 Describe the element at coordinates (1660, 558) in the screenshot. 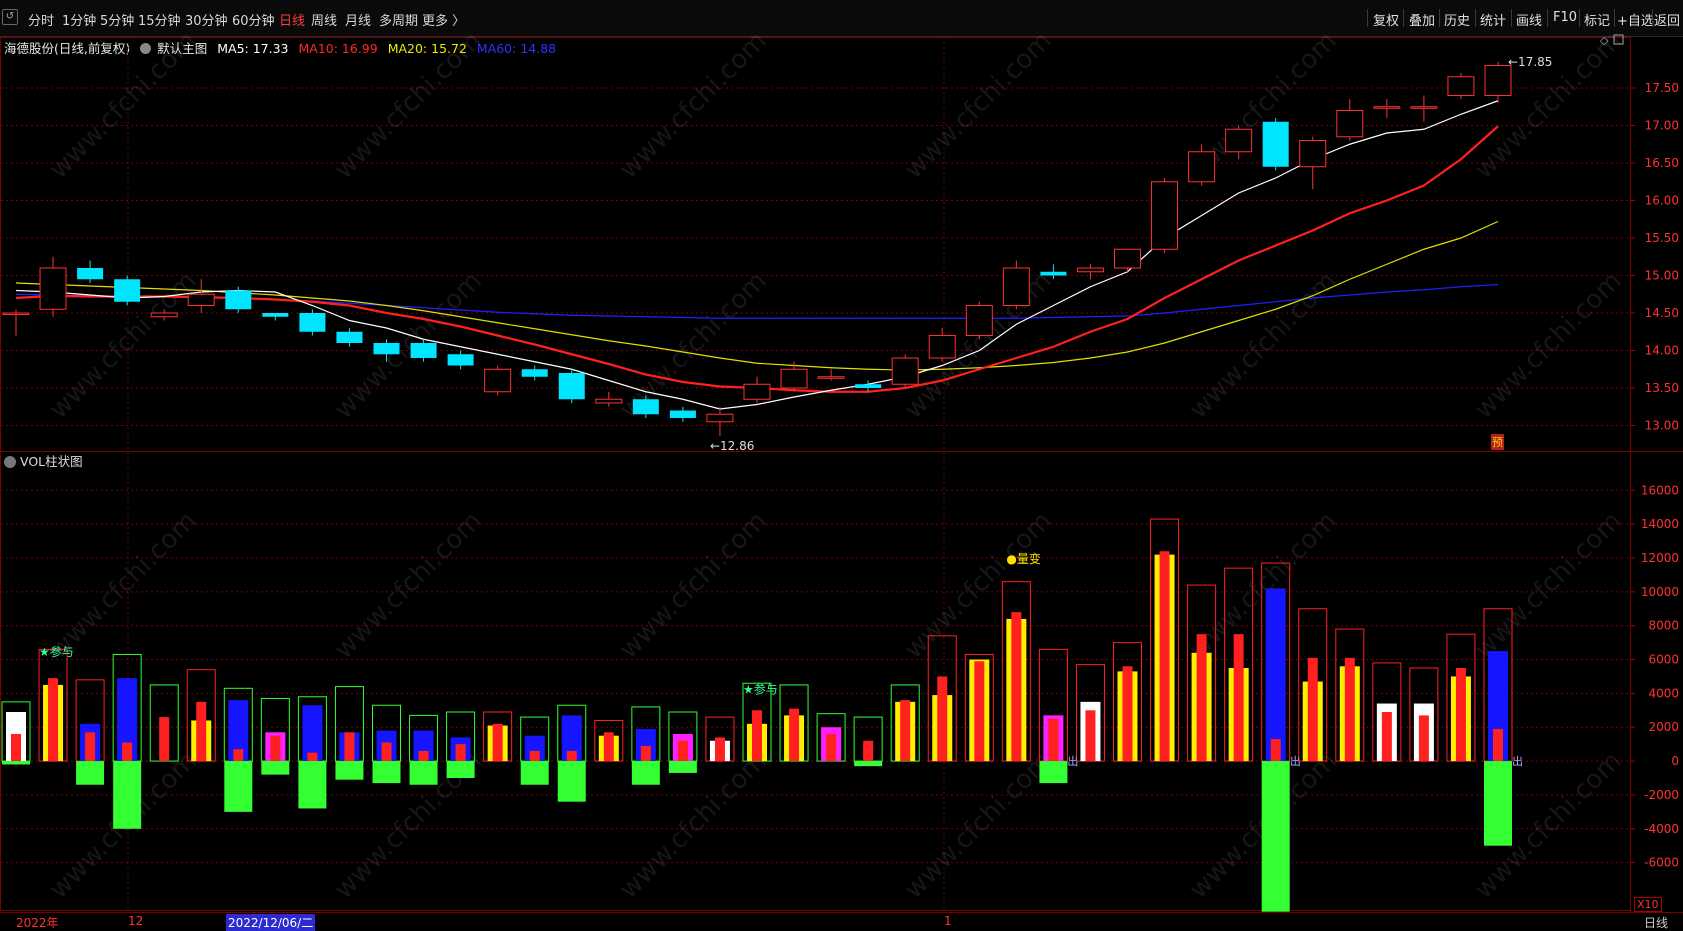

I see `vol-tick-label: 12000` at that location.